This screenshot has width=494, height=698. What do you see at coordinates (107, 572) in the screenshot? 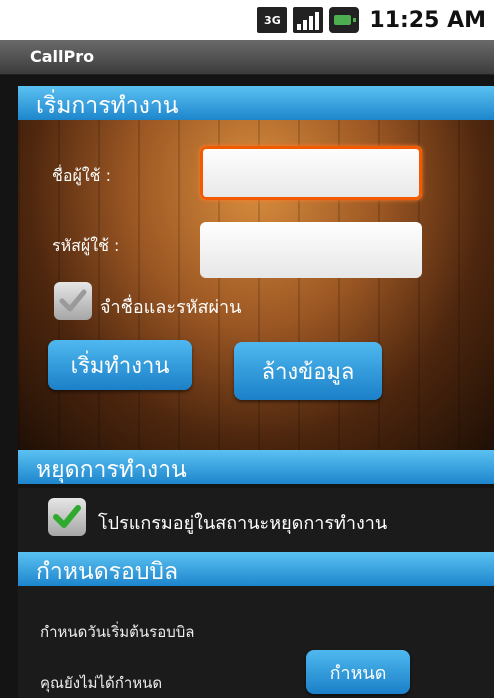
I see `billing-section-title: กำหนดรอบบิล` at bounding box center [107, 572].